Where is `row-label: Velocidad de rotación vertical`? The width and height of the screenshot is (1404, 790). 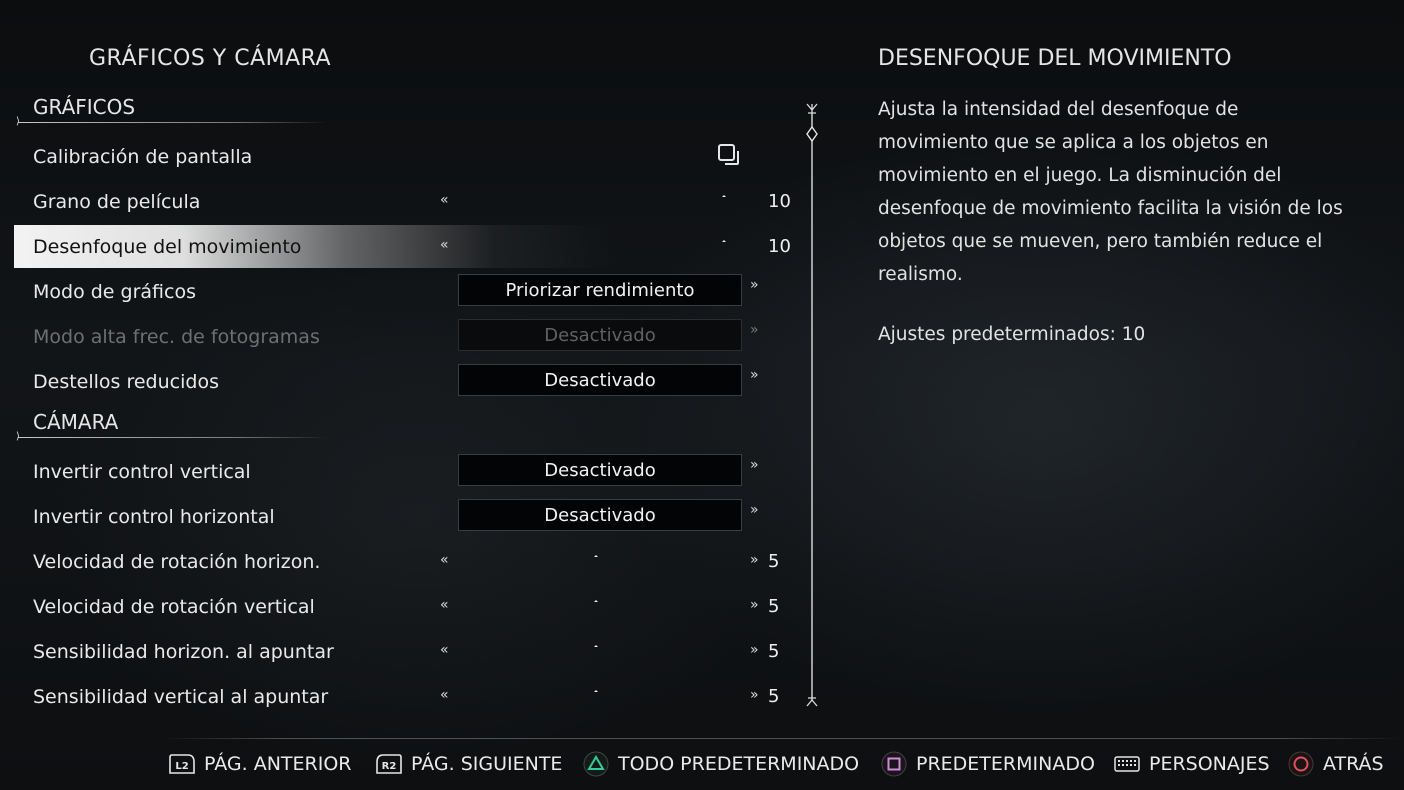 row-label: Velocidad de rotación vertical is located at coordinates (174, 607).